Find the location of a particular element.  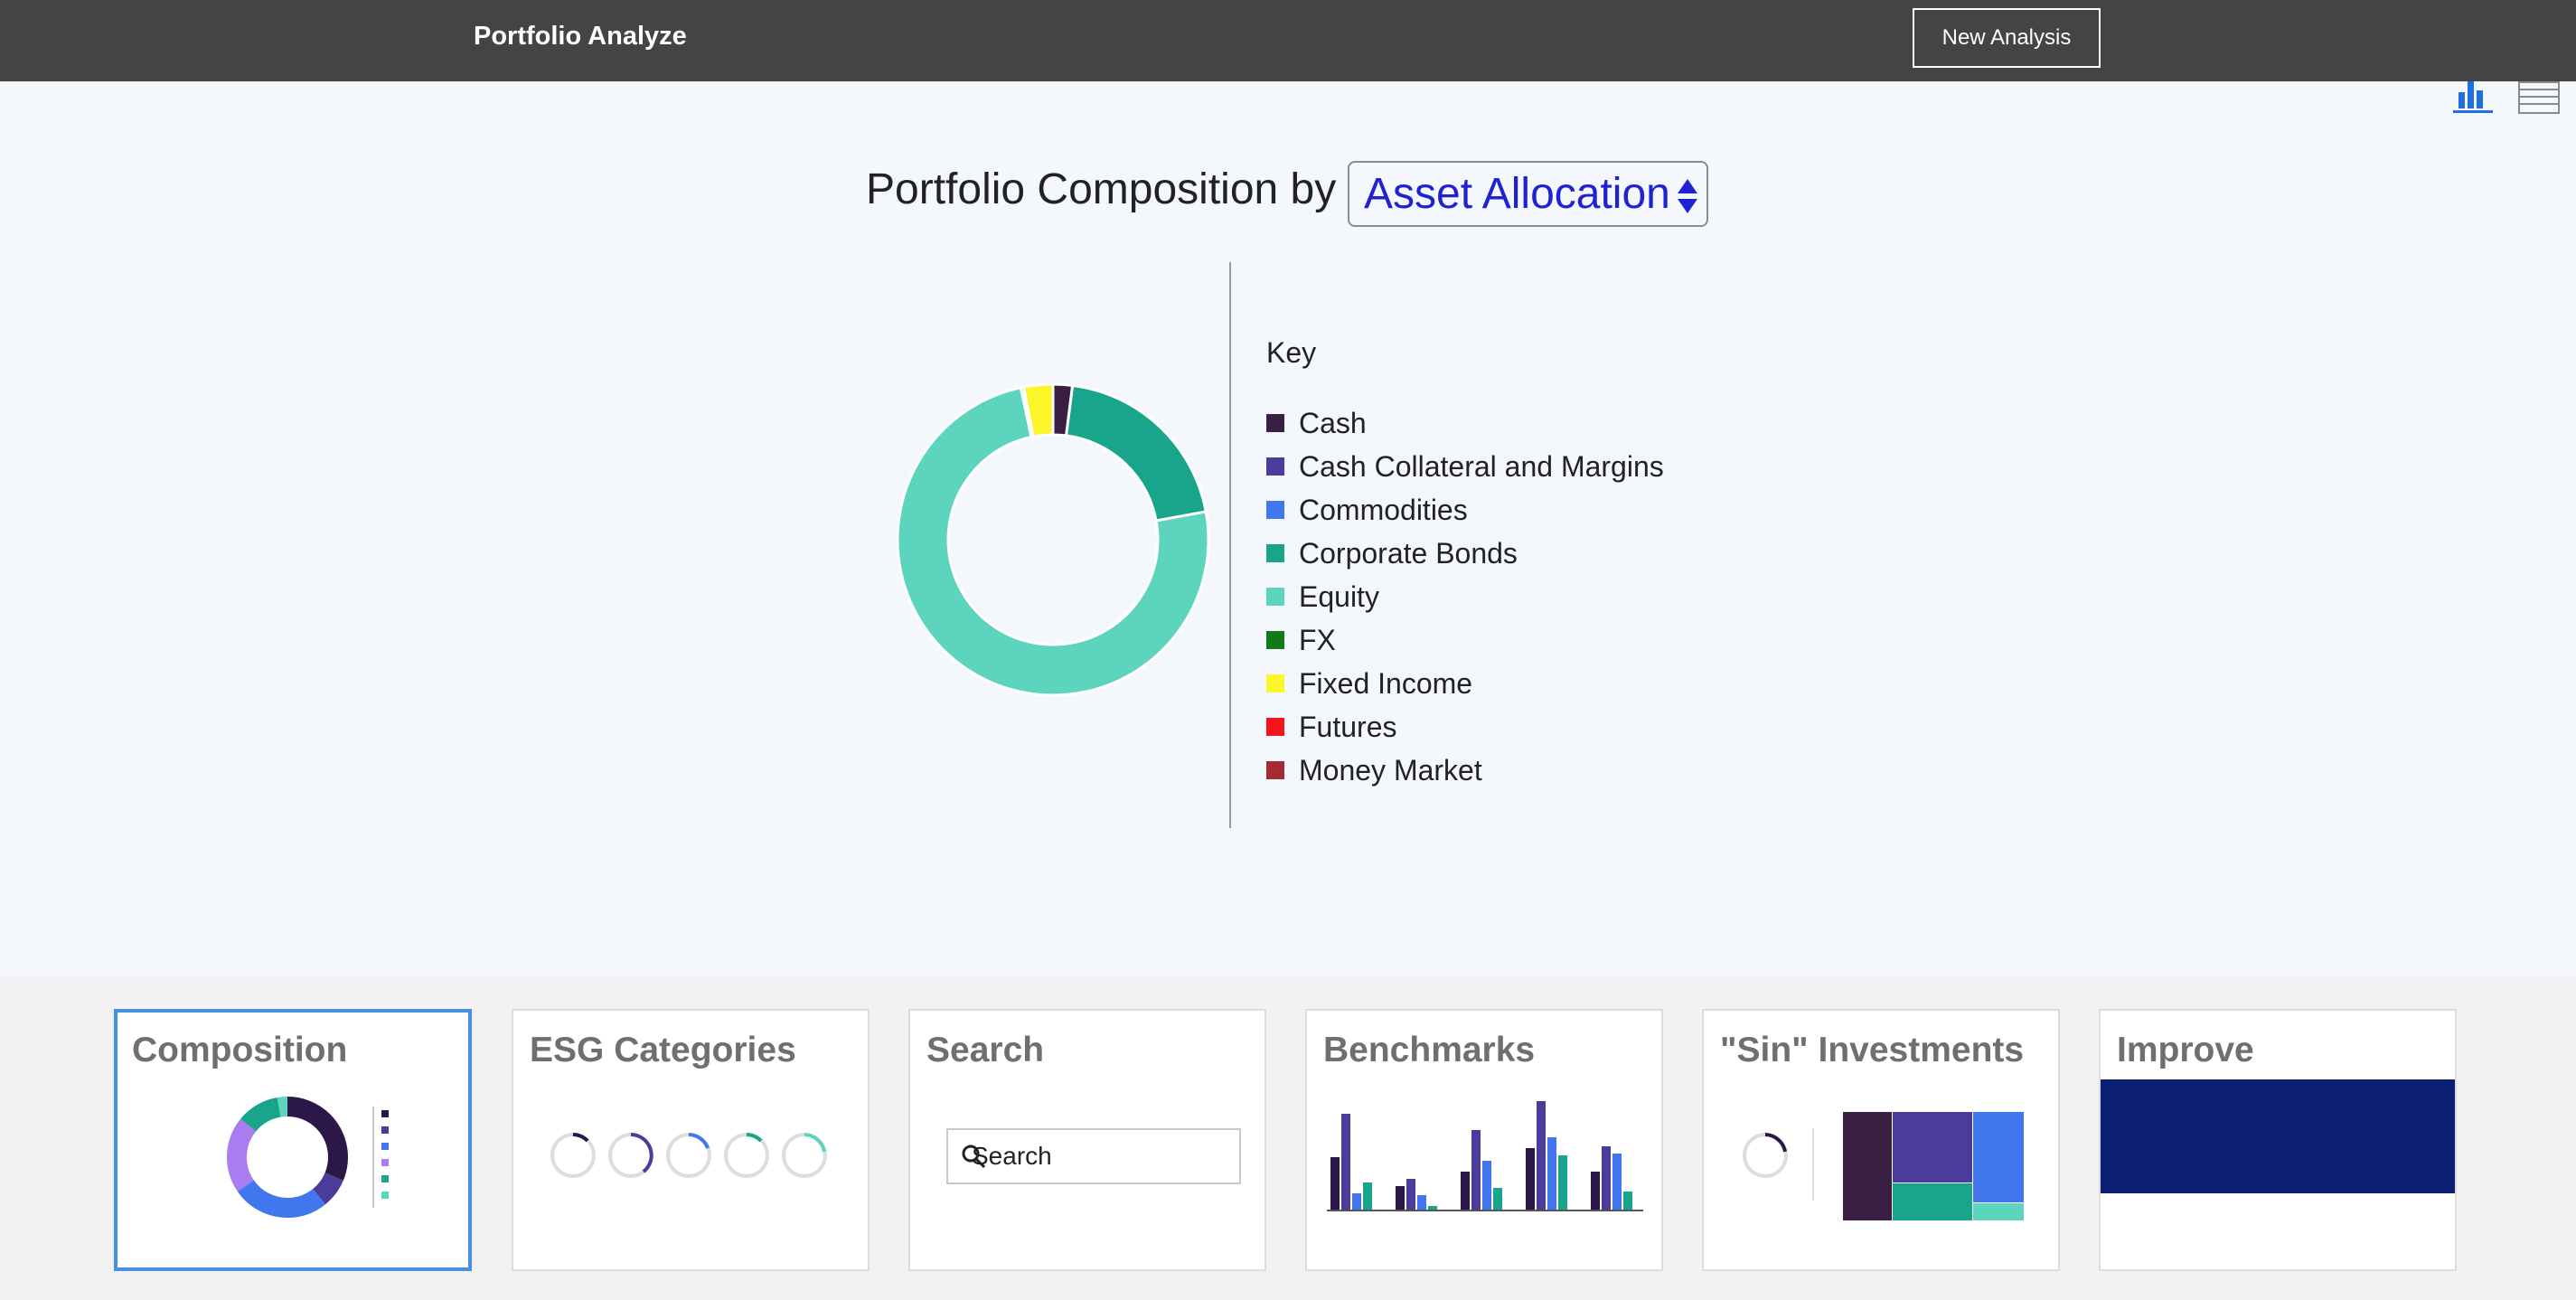

legend-label: FX is located at coordinates (1317, 639).